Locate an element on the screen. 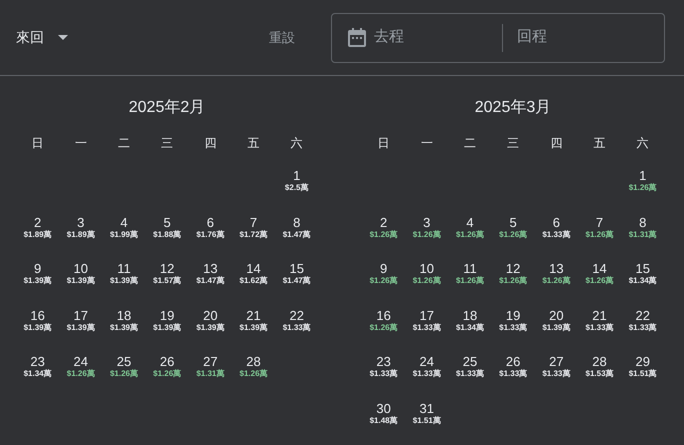 The image size is (684, 445). calendar-day: 8 $1.47萬 is located at coordinates (296, 235).